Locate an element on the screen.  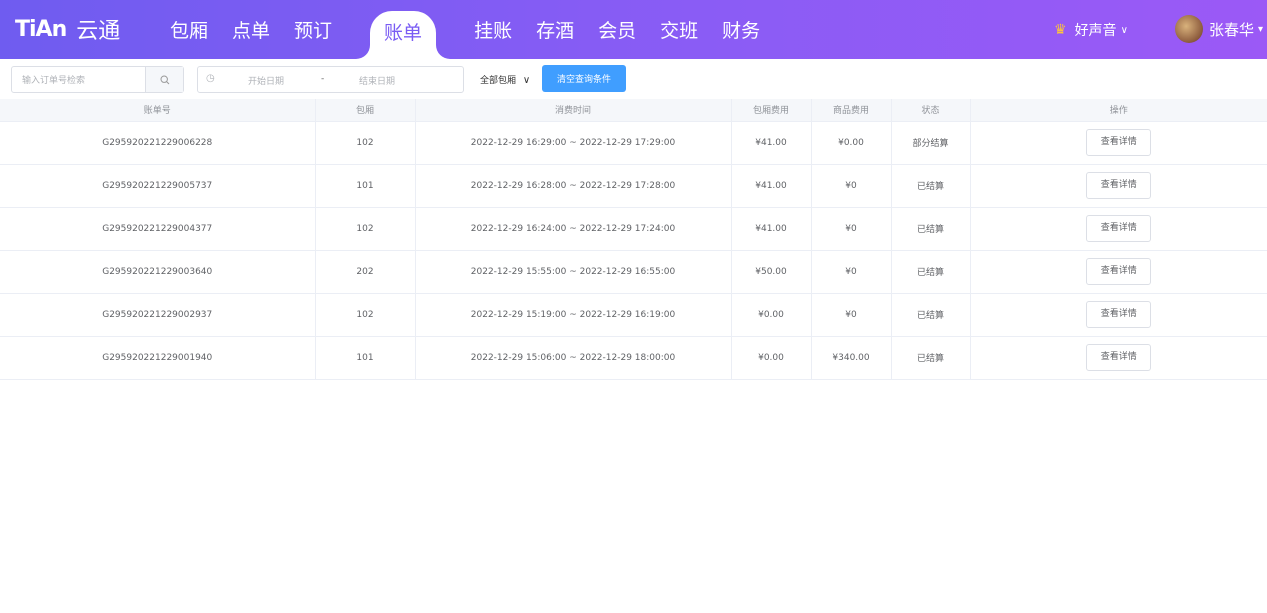
status: 部分结算 is located at coordinates (931, 143).